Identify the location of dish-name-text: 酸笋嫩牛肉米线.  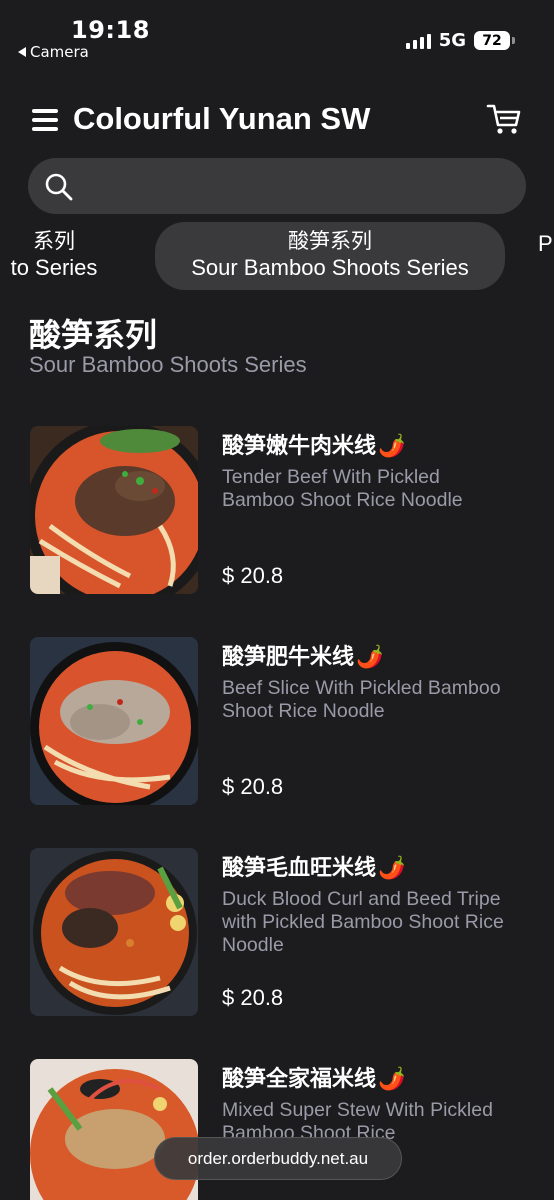
(299, 446).